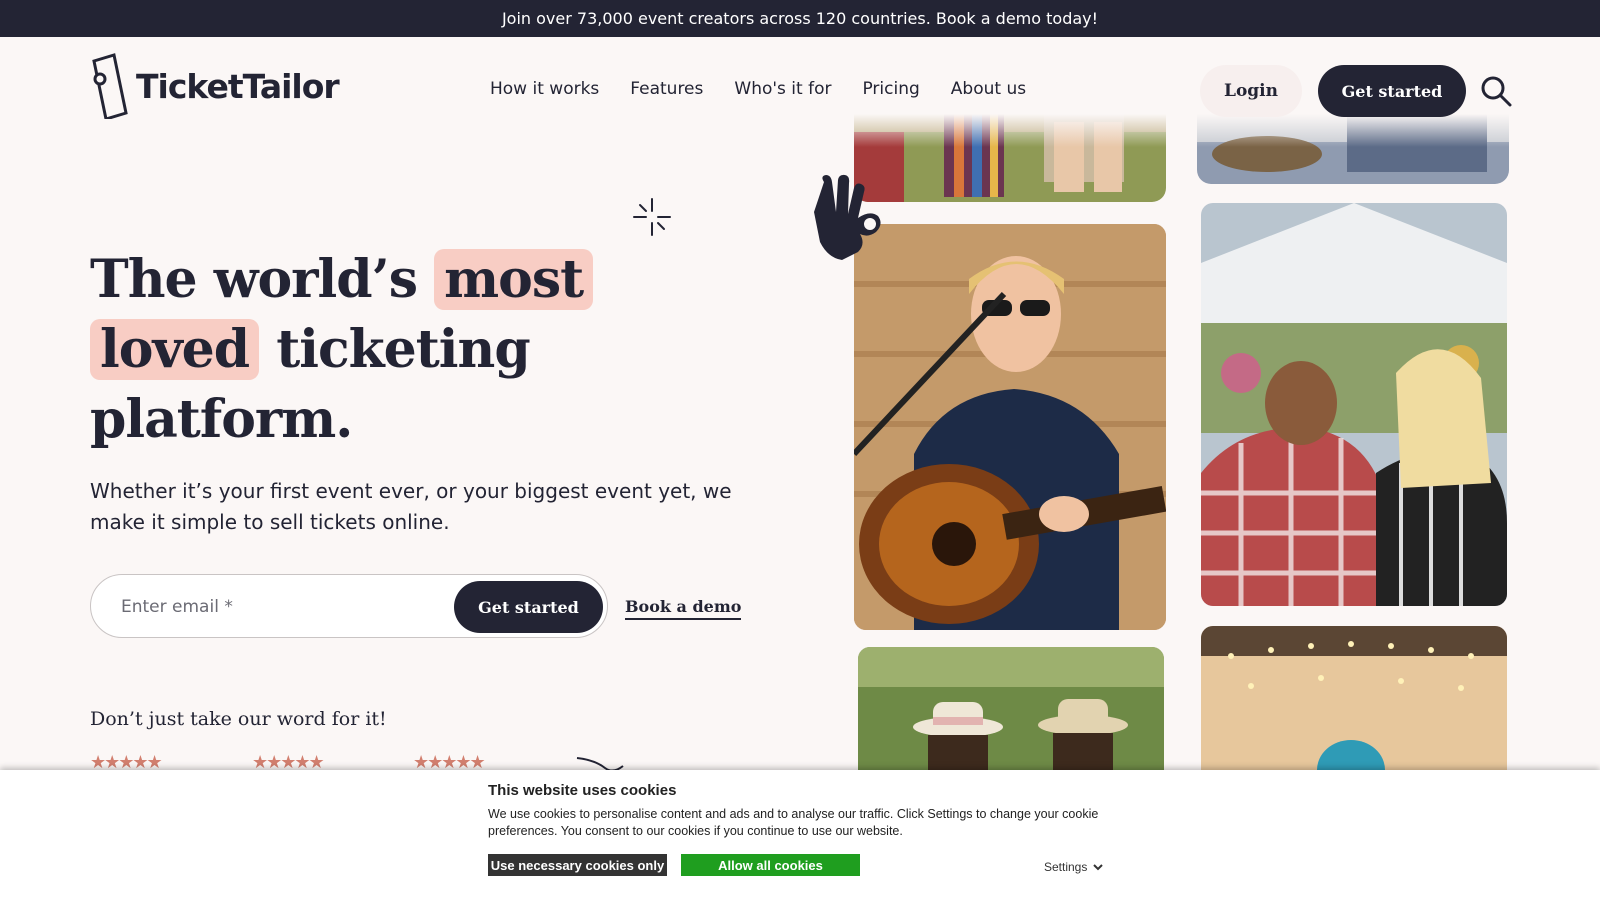  What do you see at coordinates (683, 608) in the screenshot?
I see `book-demo-link: Book a demo` at bounding box center [683, 608].